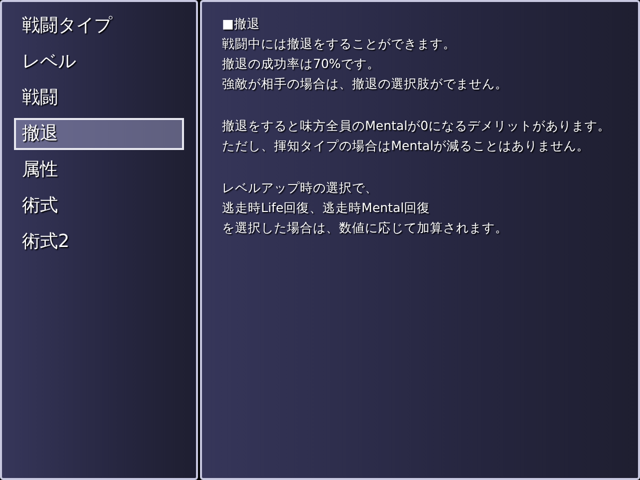  Describe the element at coordinates (99, 62) in the screenshot. I see `menu-item: レベル` at that location.